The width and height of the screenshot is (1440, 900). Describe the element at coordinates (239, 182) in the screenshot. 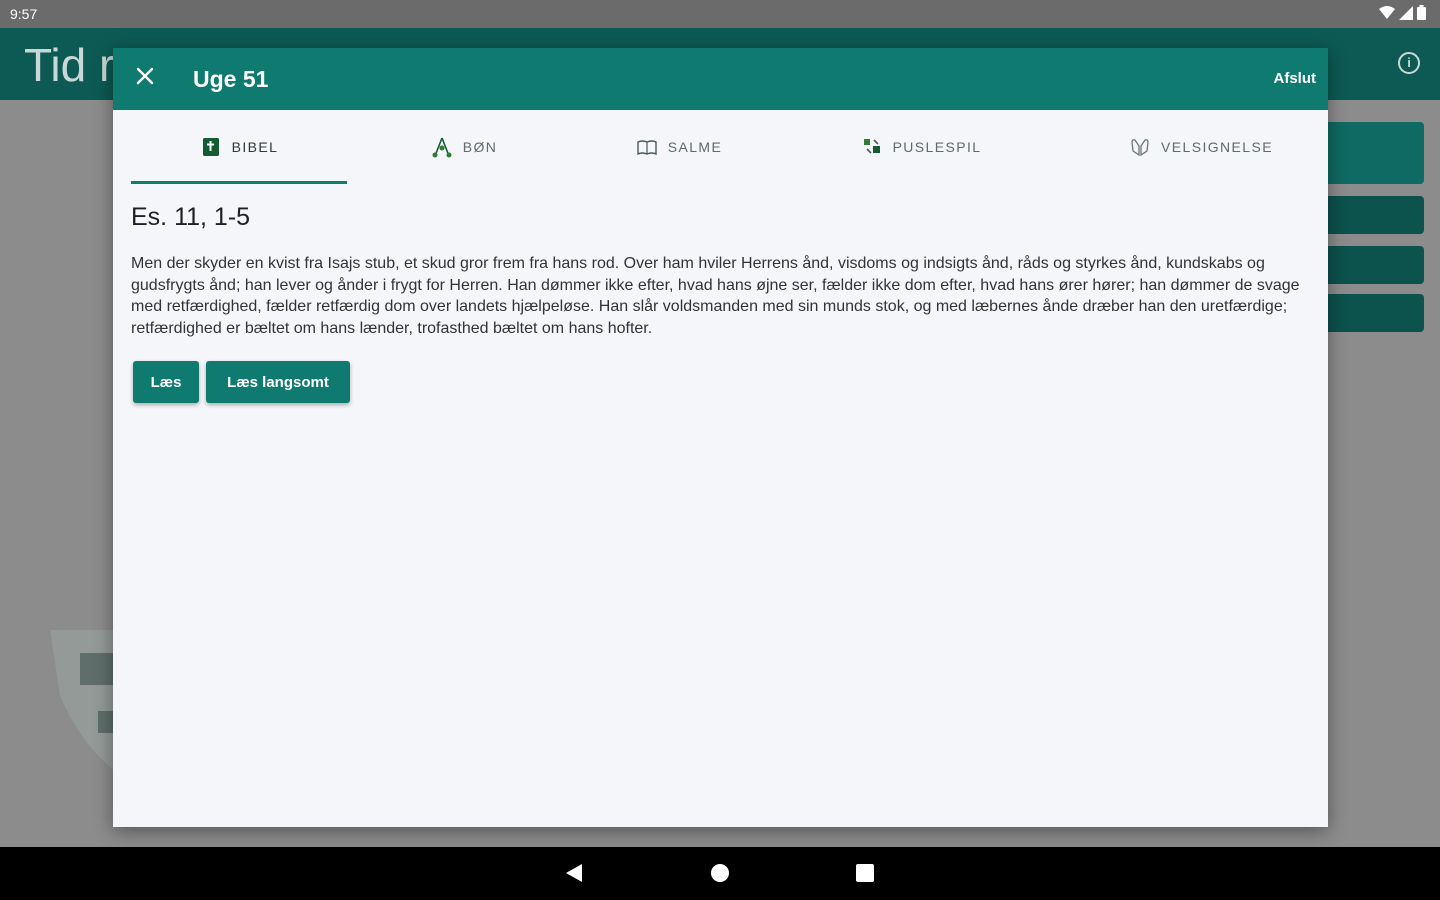

I see `tab-selected-indicator` at that location.